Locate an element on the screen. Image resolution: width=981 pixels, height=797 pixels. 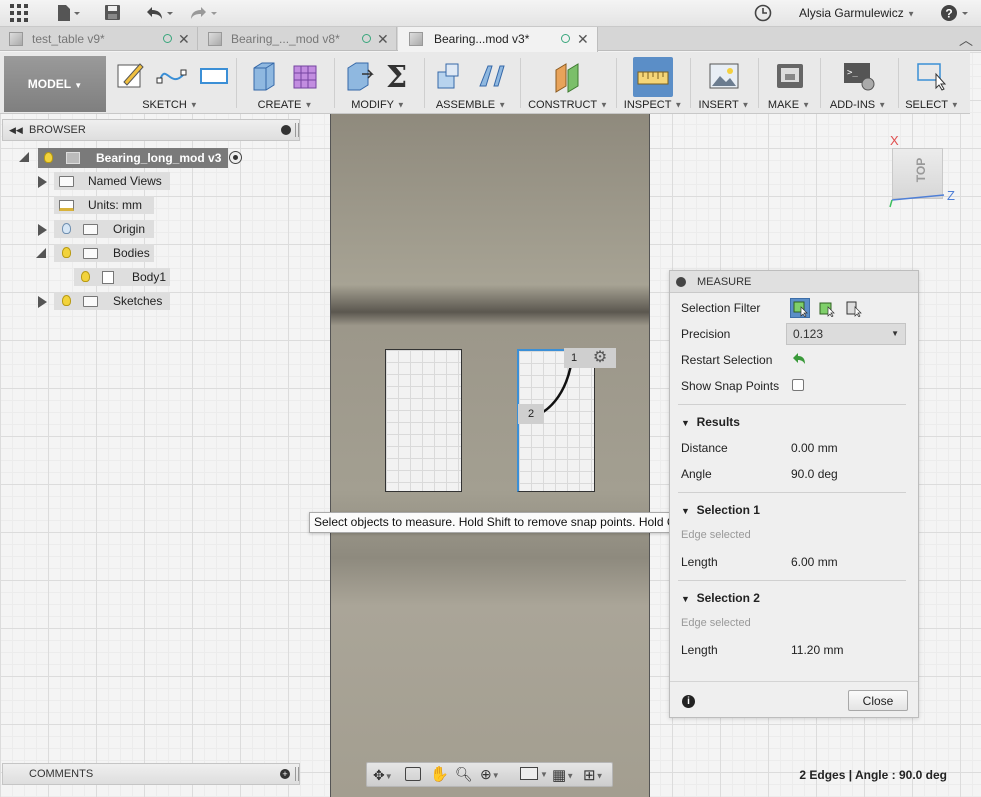
browser-item-units: Units: mm is located at coordinates (104, 205).